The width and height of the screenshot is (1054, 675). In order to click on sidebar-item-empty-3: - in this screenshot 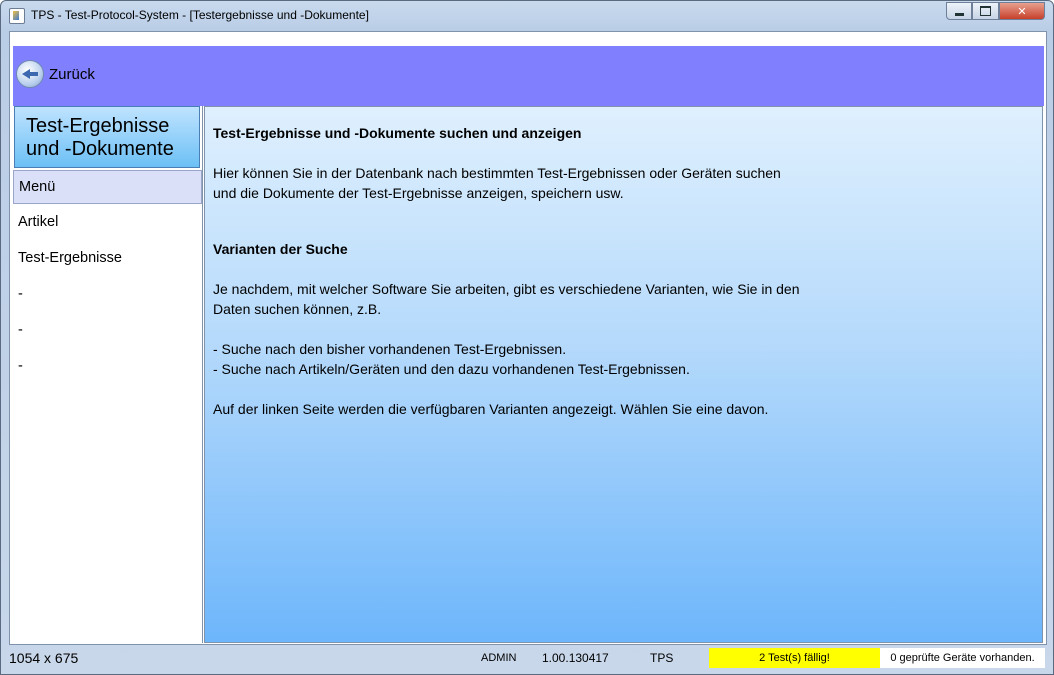, I will do `click(107, 366)`.